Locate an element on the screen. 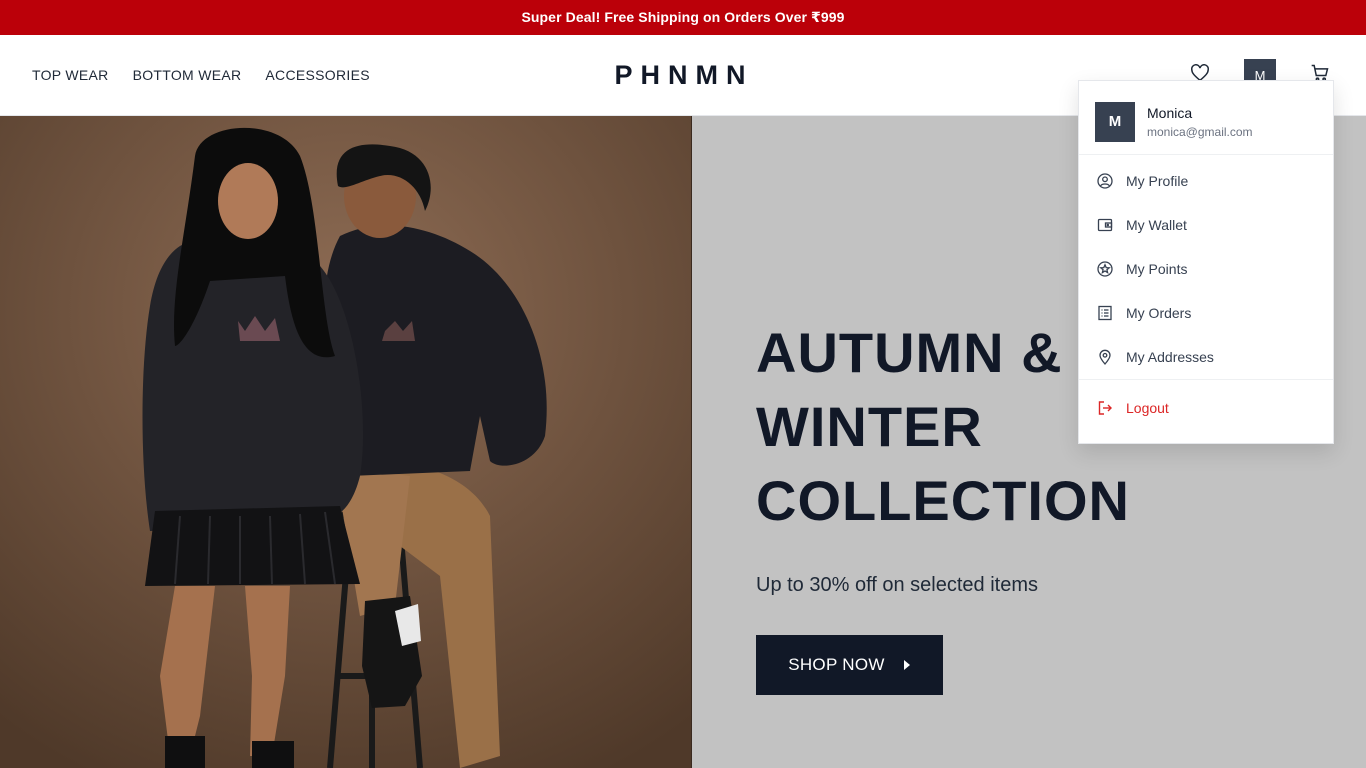 This screenshot has height=768, width=1366. nav-bottom-wear: BOTTOM WEAR is located at coordinates (187, 75).